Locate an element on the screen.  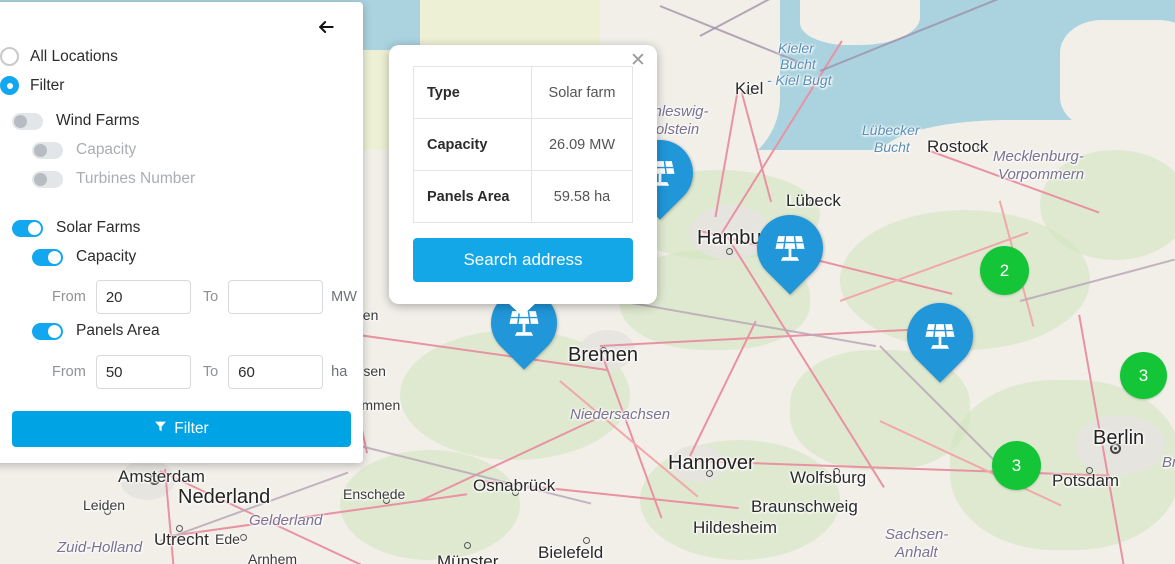
toggle-solar-capacity: Capacity is located at coordinates (84, 257).